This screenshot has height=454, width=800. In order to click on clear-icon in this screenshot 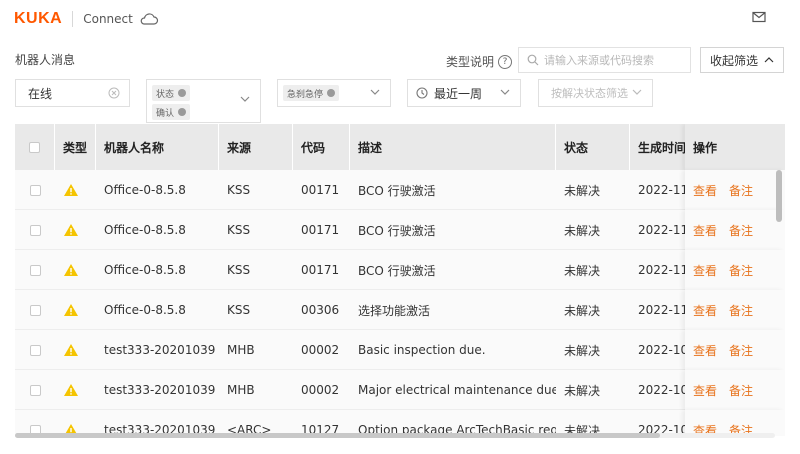, I will do `click(114, 93)`.